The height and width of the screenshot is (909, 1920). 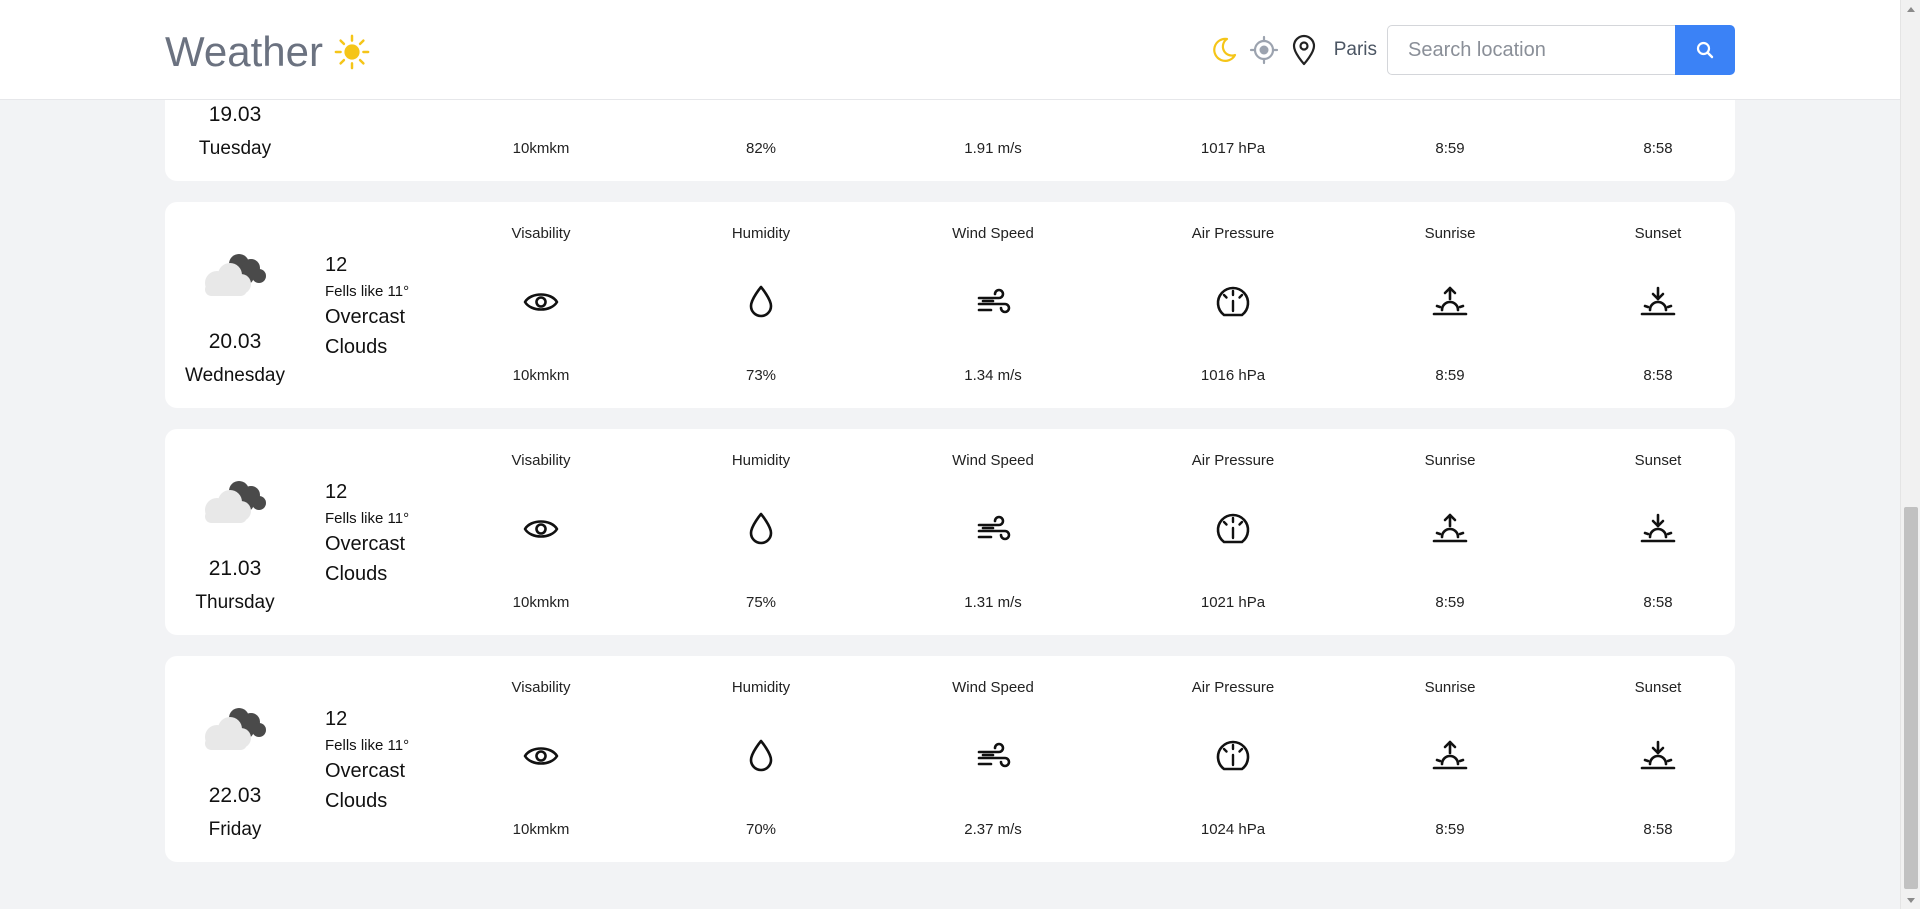 I want to click on metric-value: 1017 hPa, so click(x=1233, y=148).